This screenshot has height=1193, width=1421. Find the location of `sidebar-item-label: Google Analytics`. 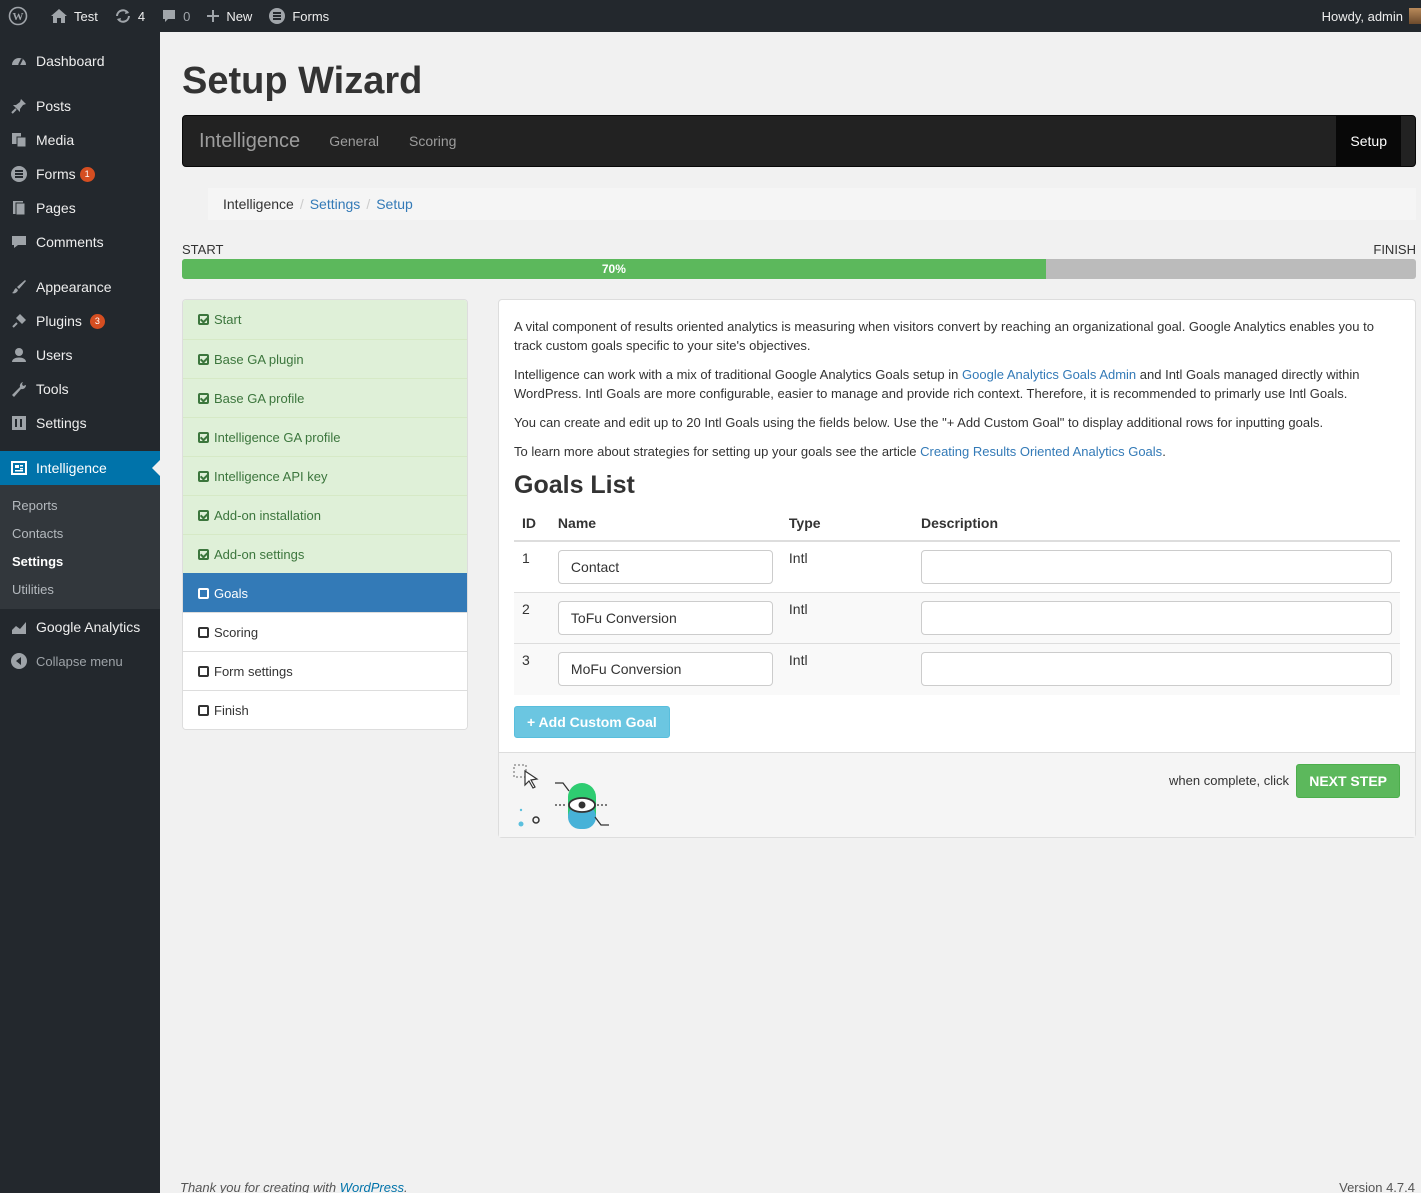

sidebar-item-label: Google Analytics is located at coordinates (88, 627).